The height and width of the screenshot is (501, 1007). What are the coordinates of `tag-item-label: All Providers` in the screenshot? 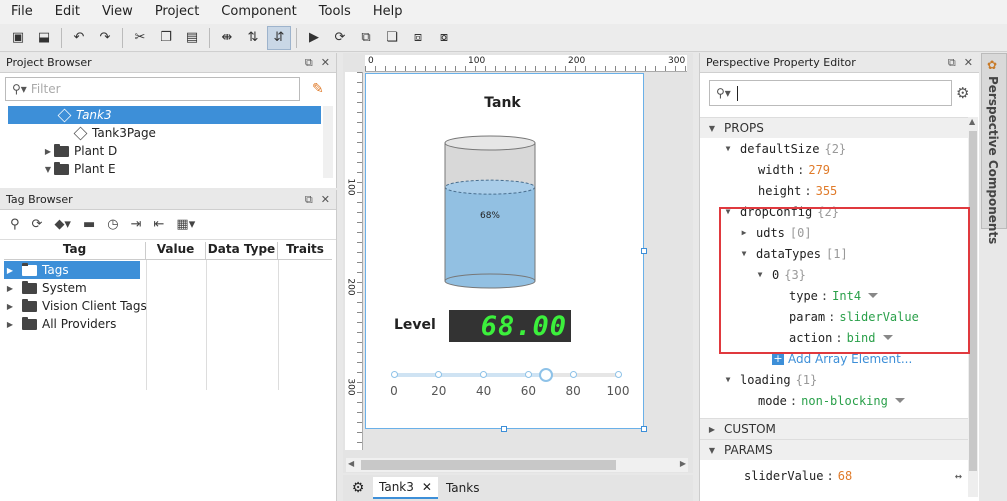 It's located at (79, 324).